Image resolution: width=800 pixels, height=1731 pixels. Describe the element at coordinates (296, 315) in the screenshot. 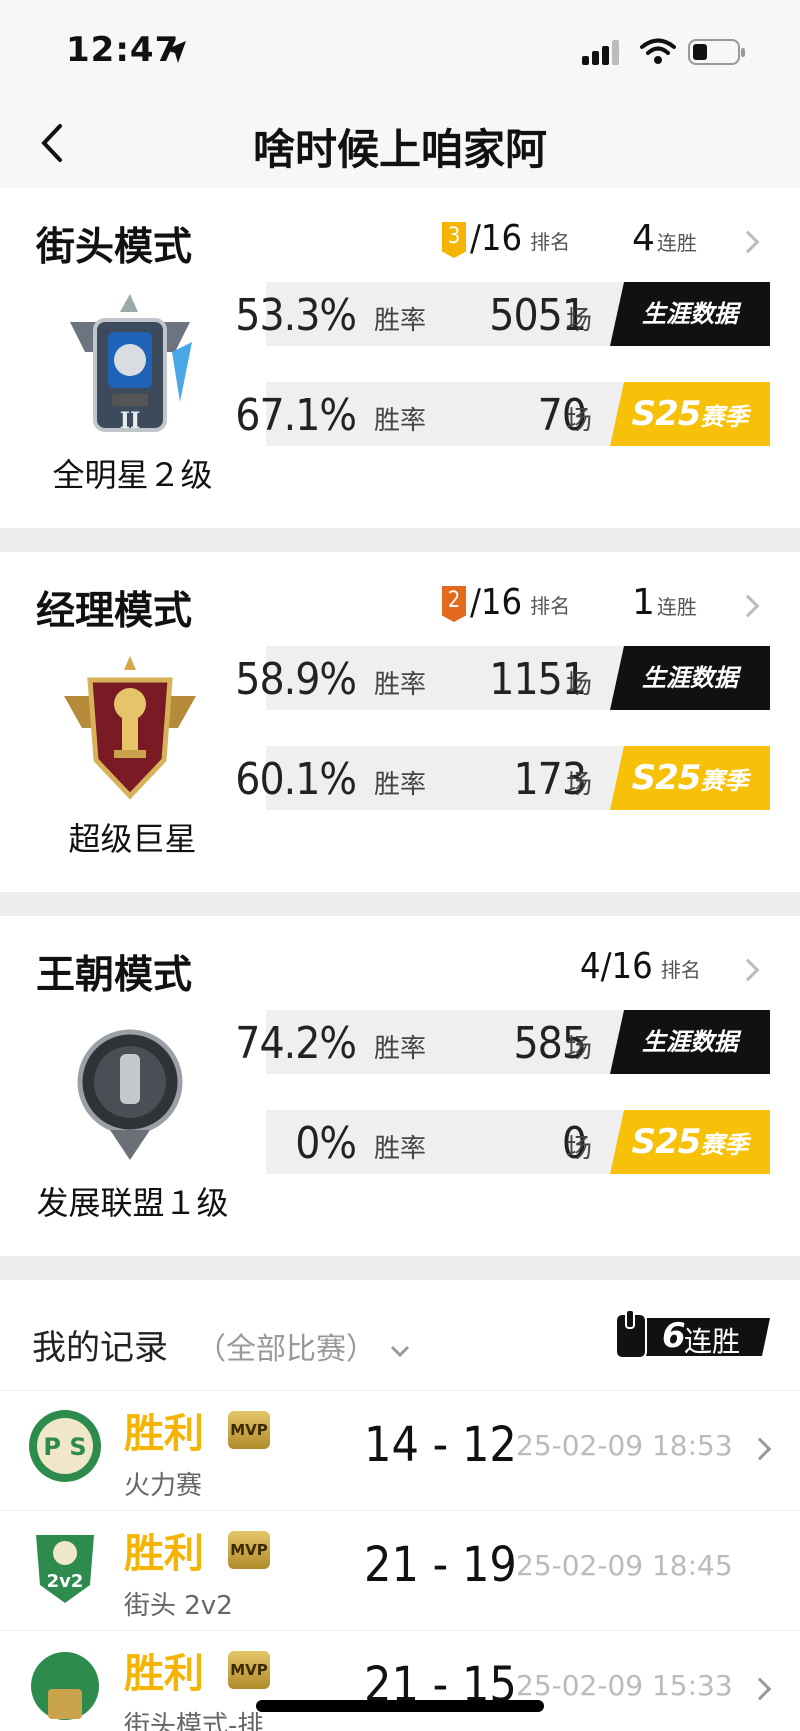

I see `win-rate: 53.3%` at that location.